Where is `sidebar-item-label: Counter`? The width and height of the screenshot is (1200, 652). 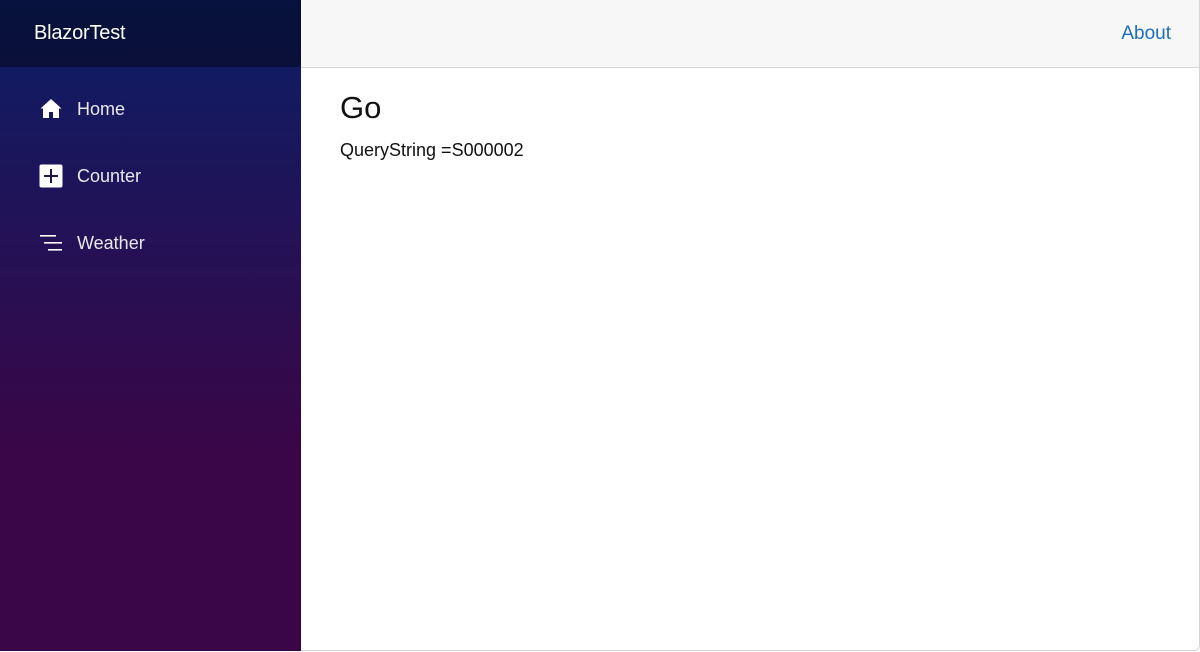
sidebar-item-label: Counter is located at coordinates (109, 175).